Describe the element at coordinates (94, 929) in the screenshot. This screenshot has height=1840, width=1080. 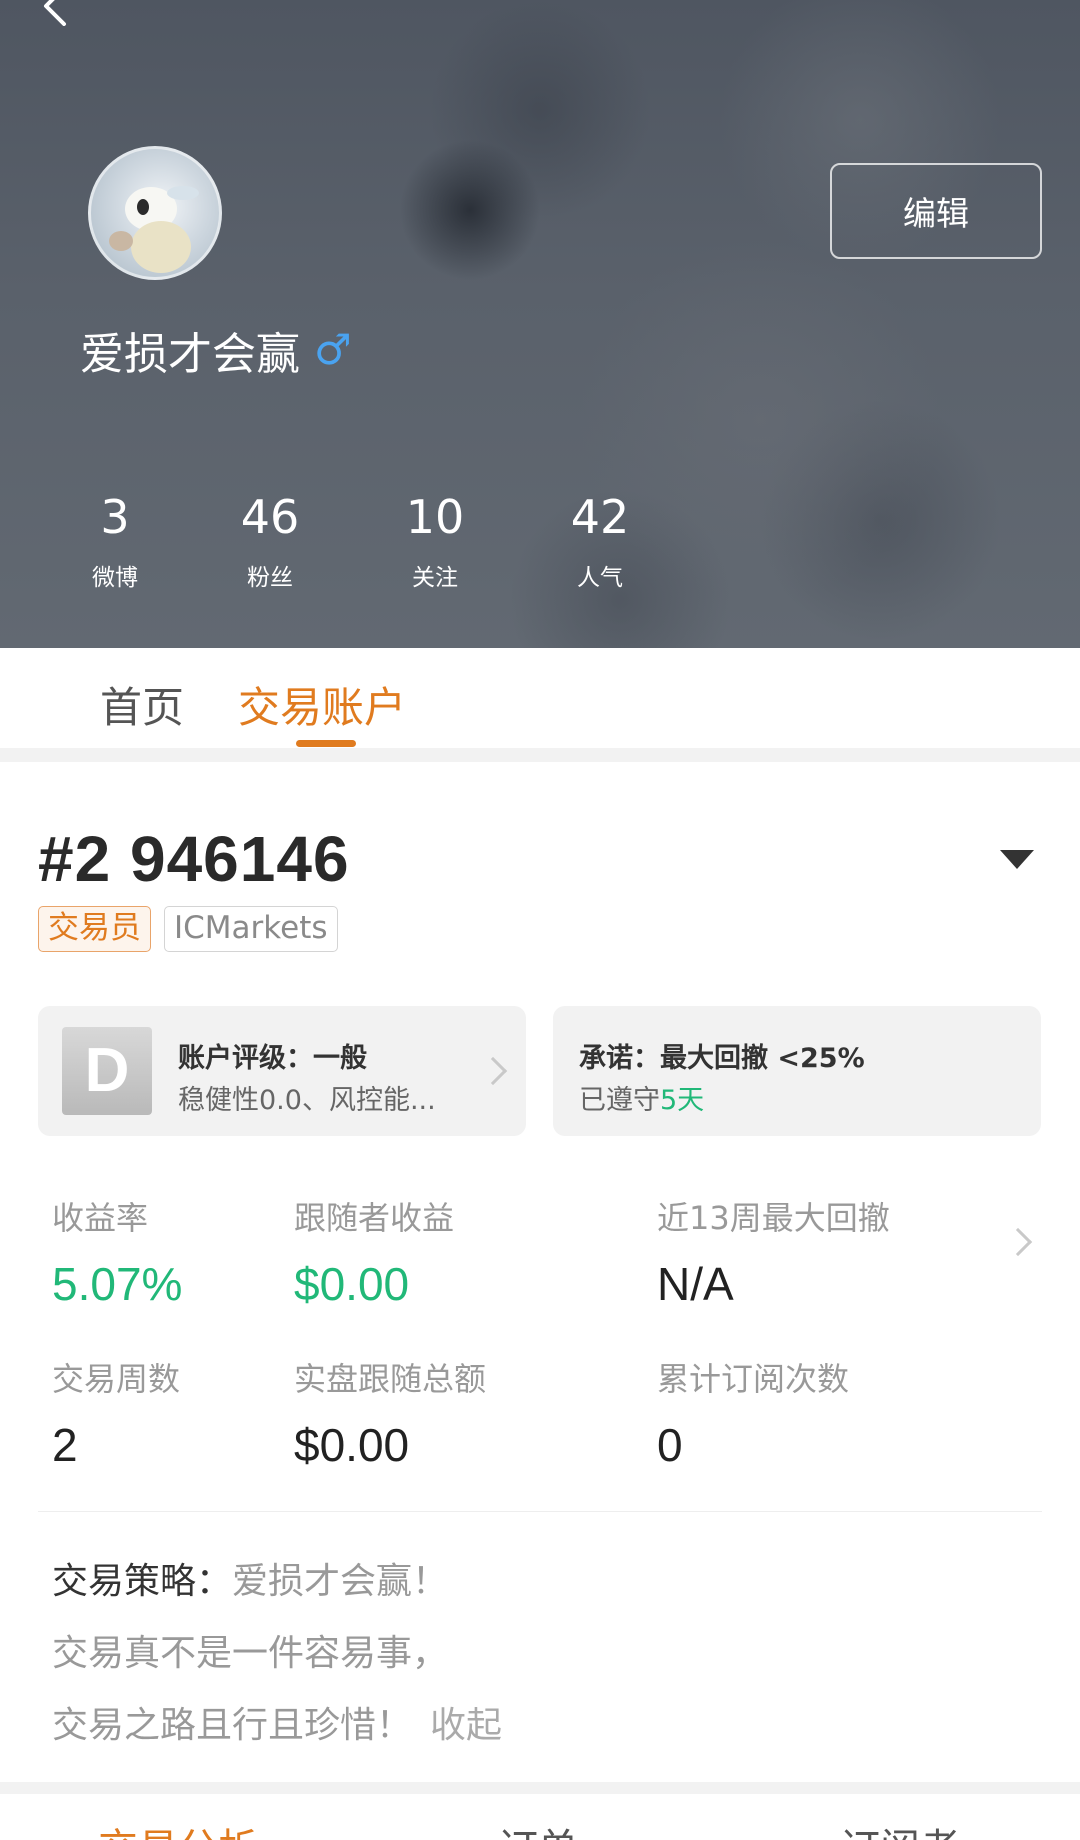
I see `trader-badge: 交易员` at that location.